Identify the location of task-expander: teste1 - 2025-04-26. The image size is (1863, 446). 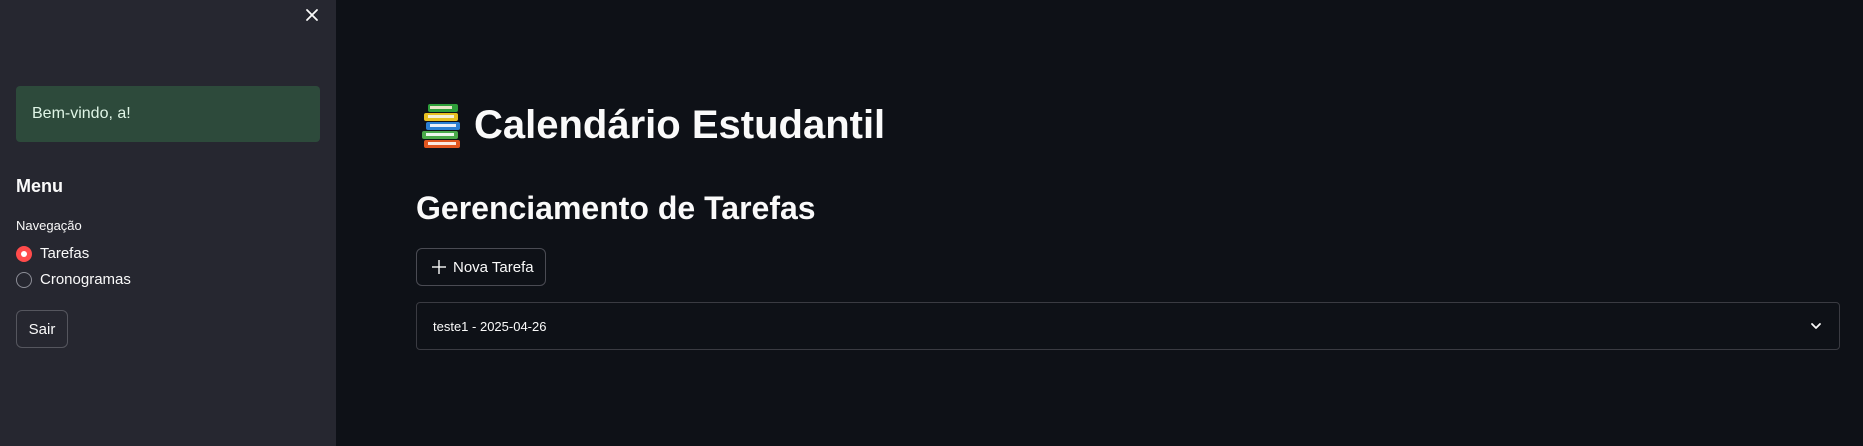
(1128, 326).